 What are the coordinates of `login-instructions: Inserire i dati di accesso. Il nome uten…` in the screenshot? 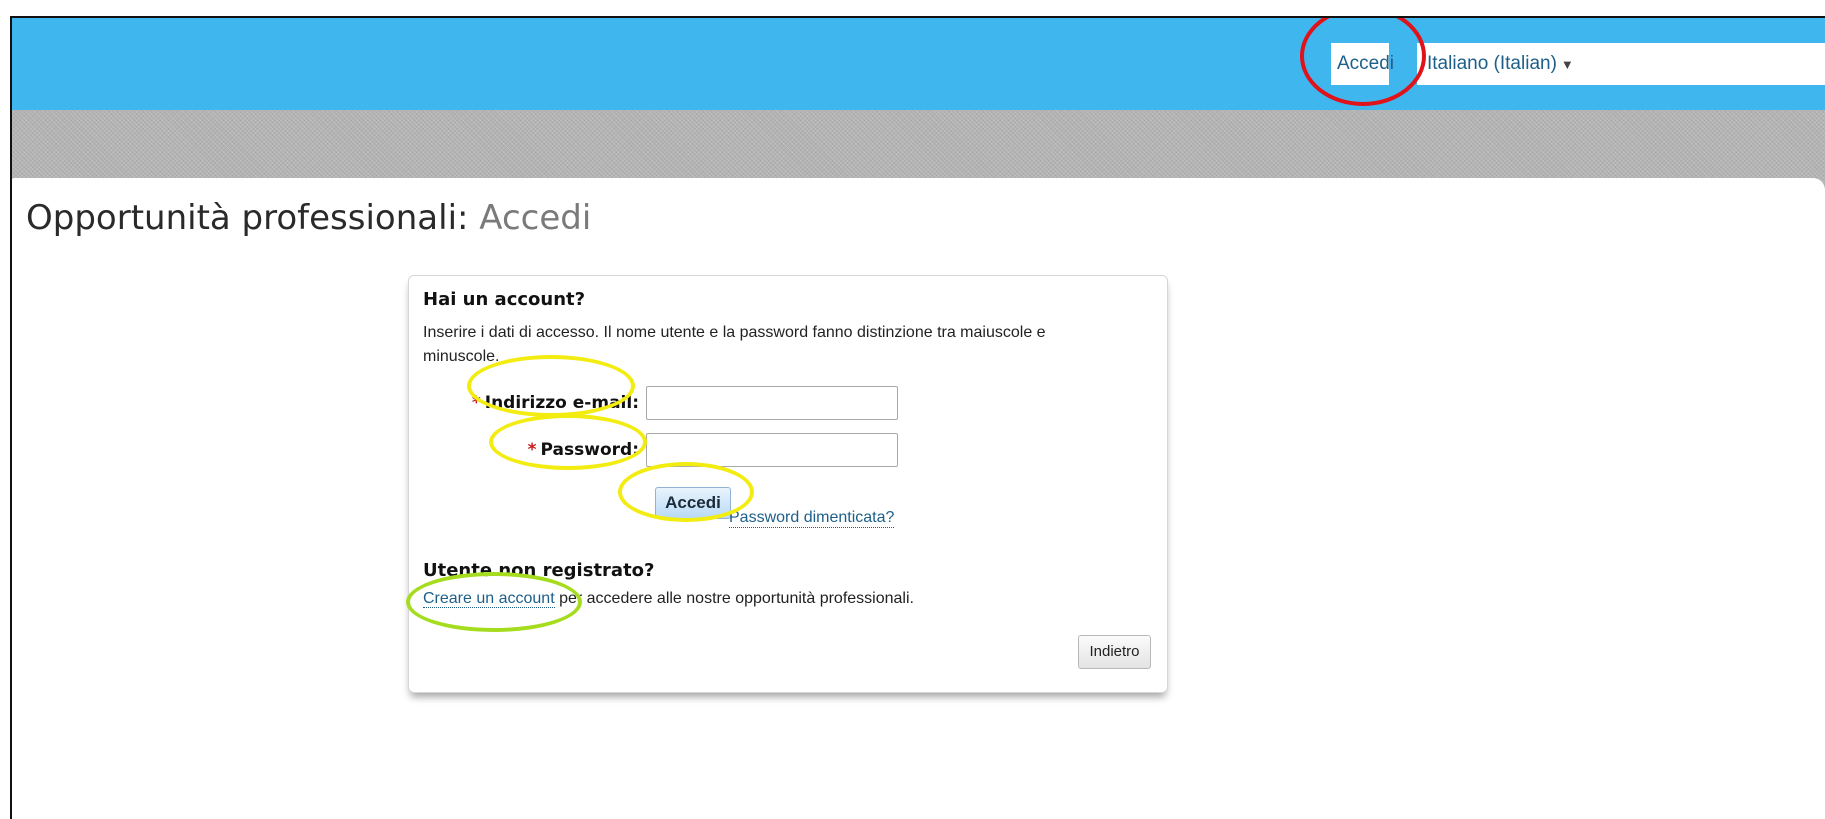 It's located at (734, 344).